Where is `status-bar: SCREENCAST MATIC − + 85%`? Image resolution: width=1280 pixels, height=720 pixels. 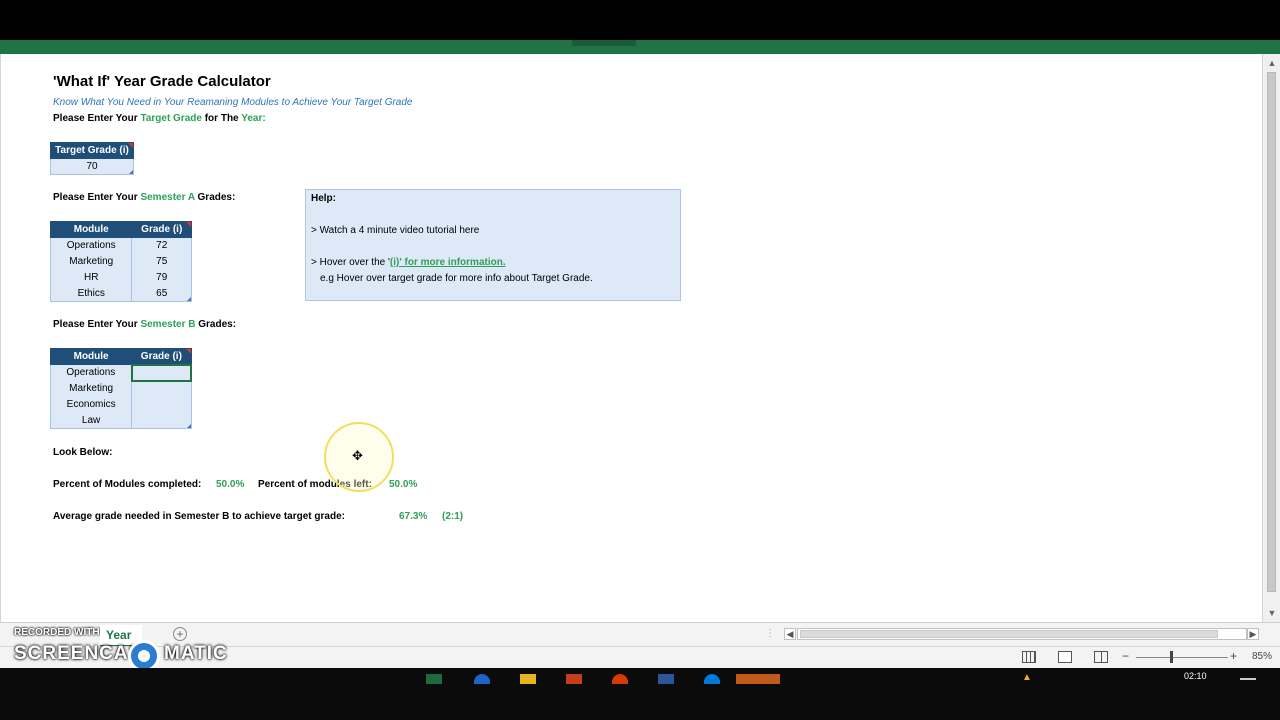 status-bar: SCREENCAST MATIC − + 85% is located at coordinates (640, 656).